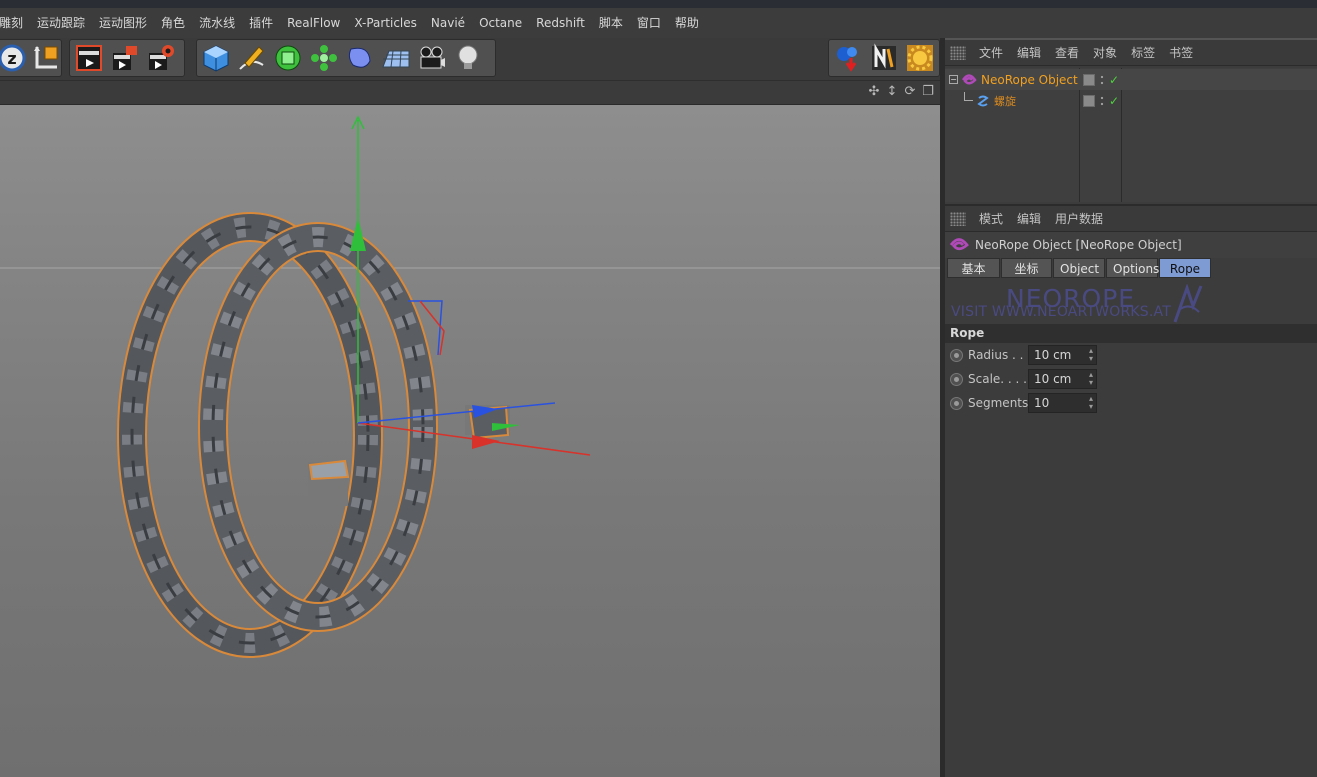 The width and height of the screenshot is (1317, 777). Describe the element at coordinates (1078, 245) in the screenshot. I see `attribute-title: NeoRope Object [NeoRope Object]` at that location.